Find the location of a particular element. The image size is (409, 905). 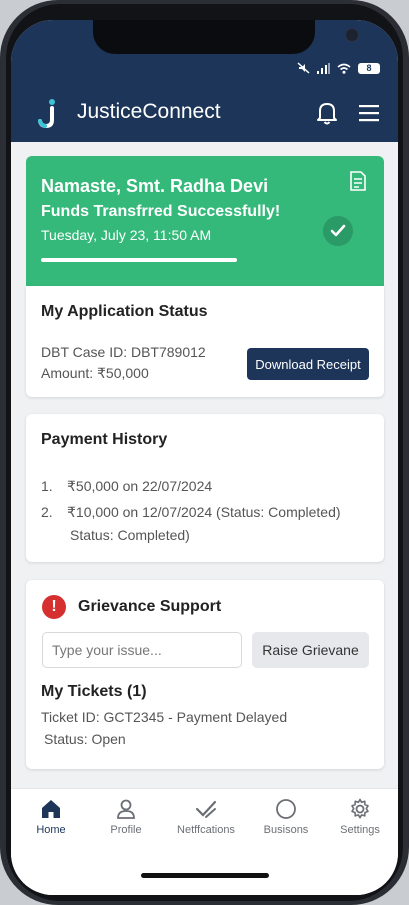

success-message: Funds Transfrred Successfully! is located at coordinates (161, 211).